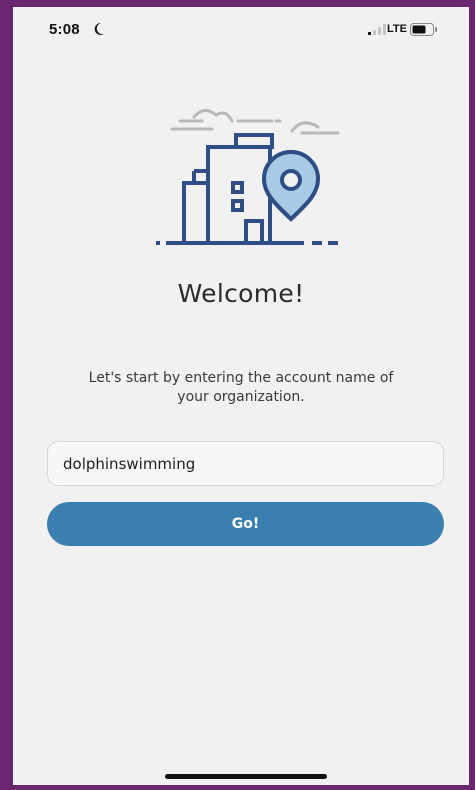  What do you see at coordinates (241, 29) in the screenshot?
I see `status-bar: 5:08 LTE` at bounding box center [241, 29].